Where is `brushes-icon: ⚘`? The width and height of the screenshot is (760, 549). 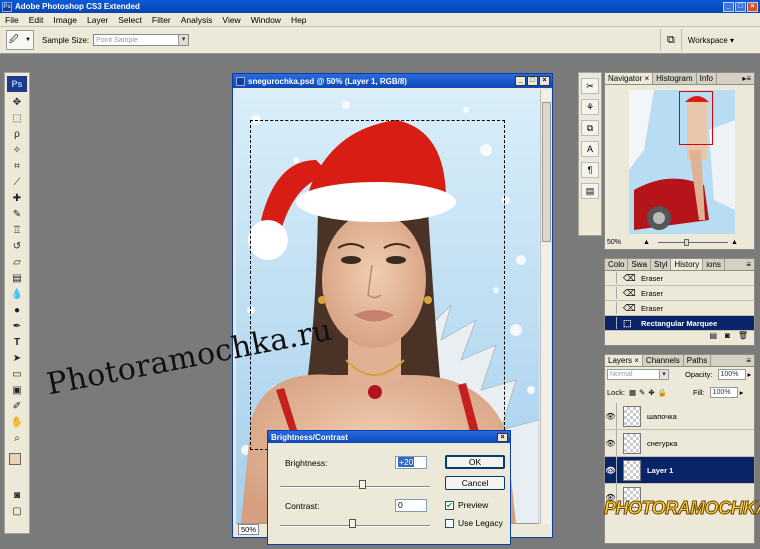
brushes-icon: ⚘ is located at coordinates (590, 107).